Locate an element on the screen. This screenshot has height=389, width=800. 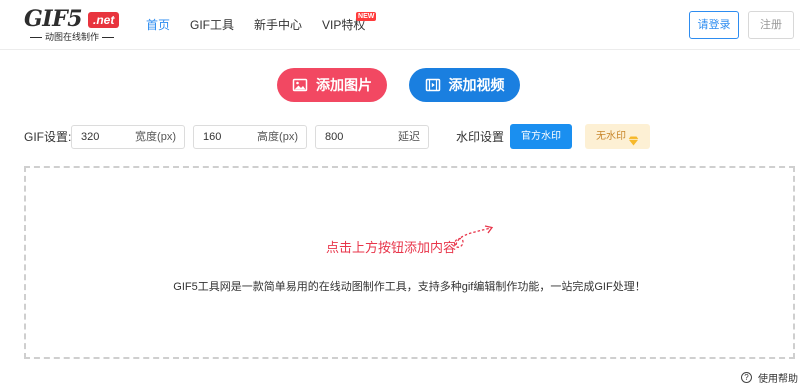
width-unit: 宽度(px) is located at coordinates (155, 137).